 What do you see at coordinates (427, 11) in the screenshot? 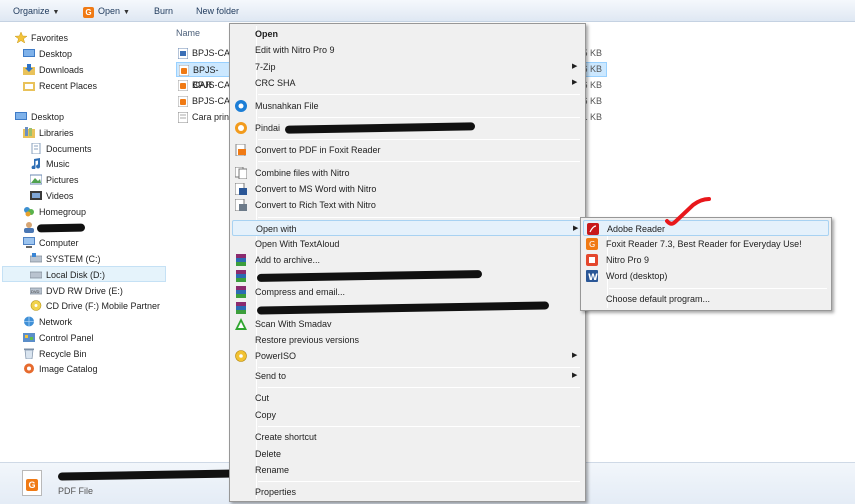
I see `command-bar: Organize ▼ G Open ▼ Burn New folder` at bounding box center [427, 11].